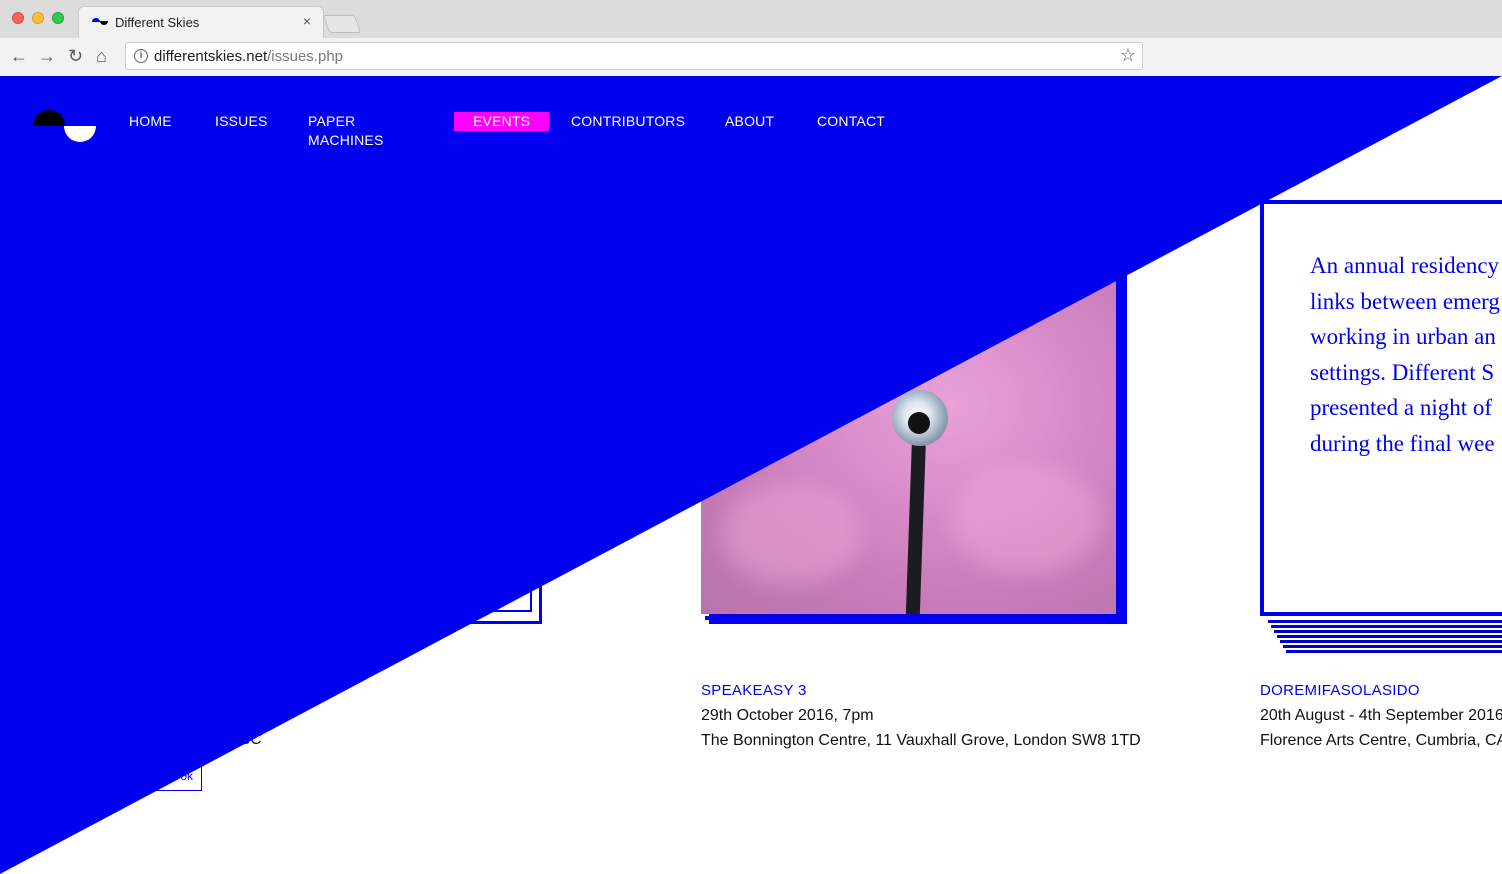  I want to click on event-card-image, so click(415, 582).